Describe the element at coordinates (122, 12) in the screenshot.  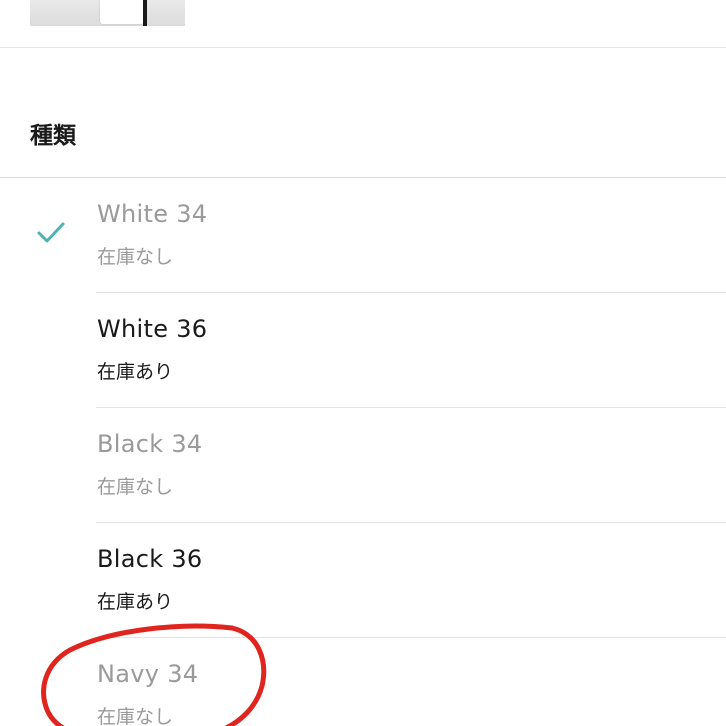
I see `product-garment-image` at that location.